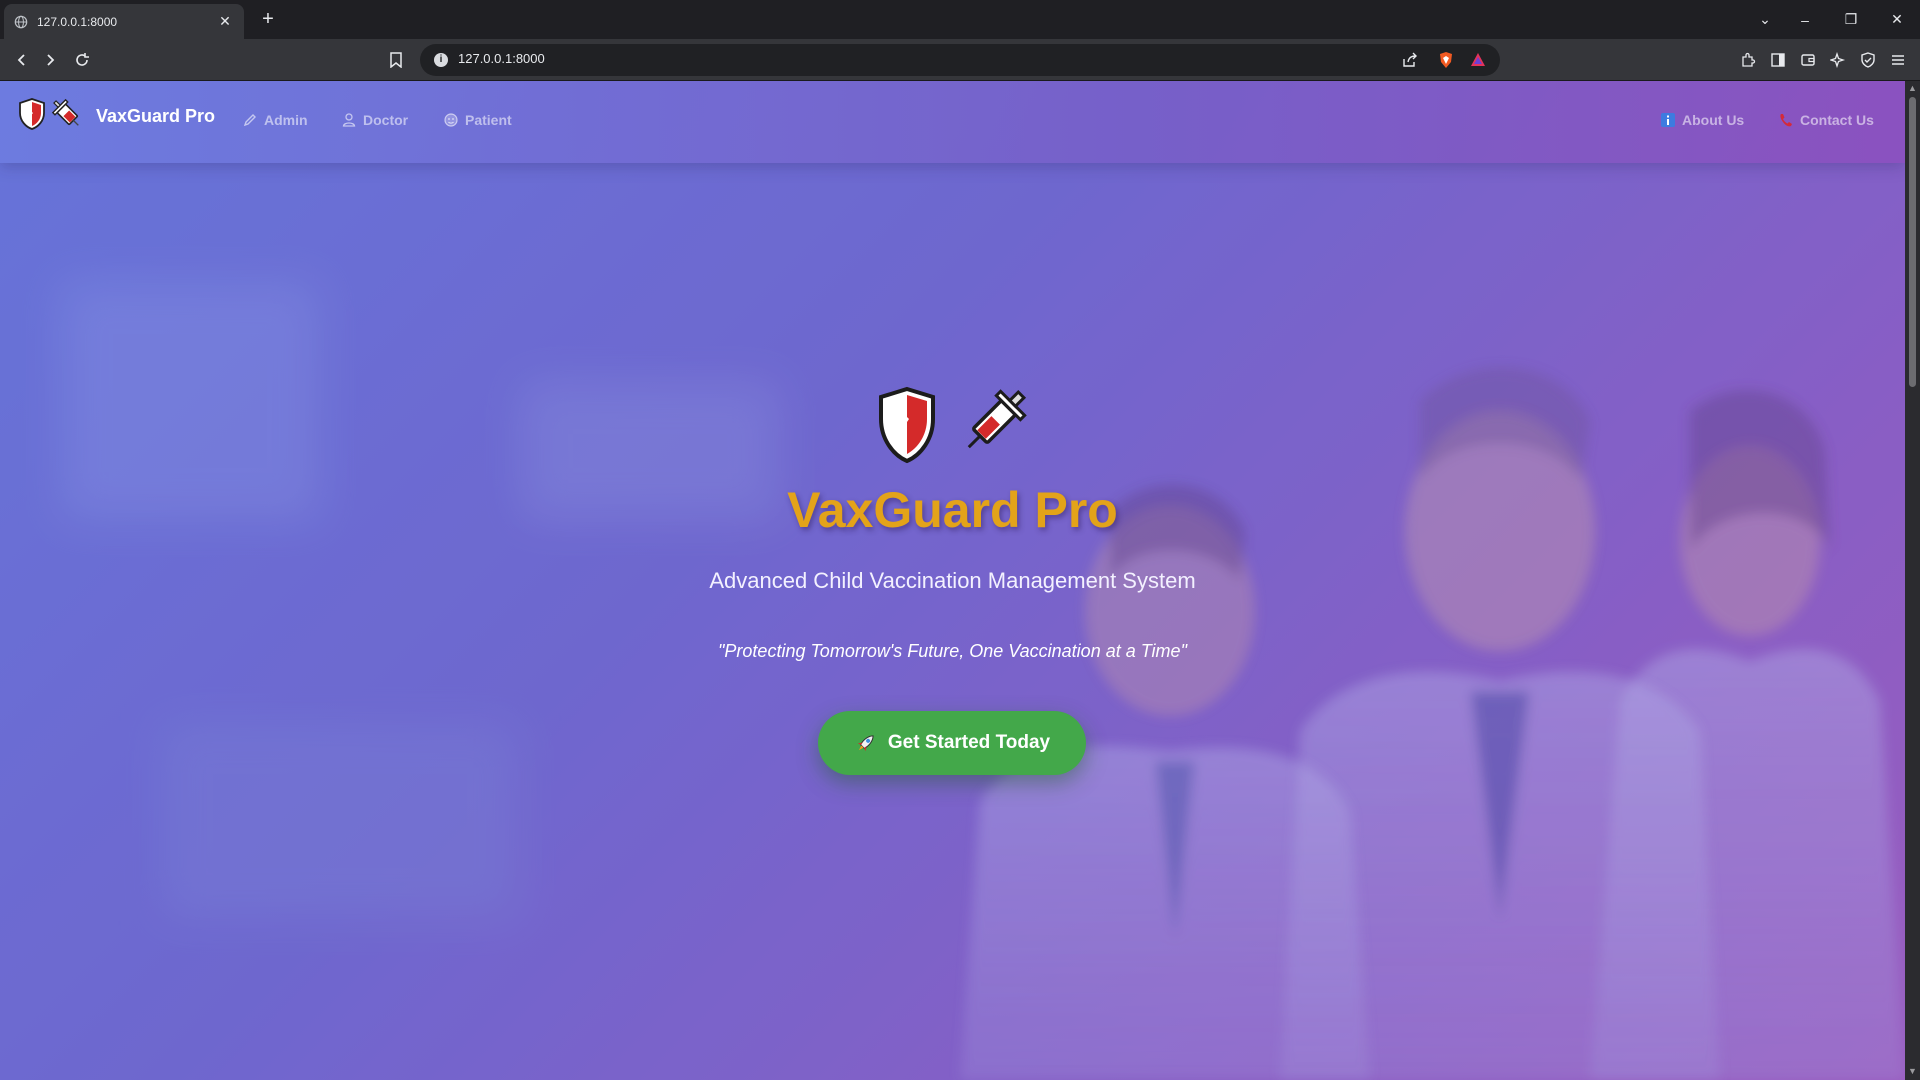 This screenshot has width=1920, height=1080. I want to click on nav-admin: Admin, so click(275, 120).